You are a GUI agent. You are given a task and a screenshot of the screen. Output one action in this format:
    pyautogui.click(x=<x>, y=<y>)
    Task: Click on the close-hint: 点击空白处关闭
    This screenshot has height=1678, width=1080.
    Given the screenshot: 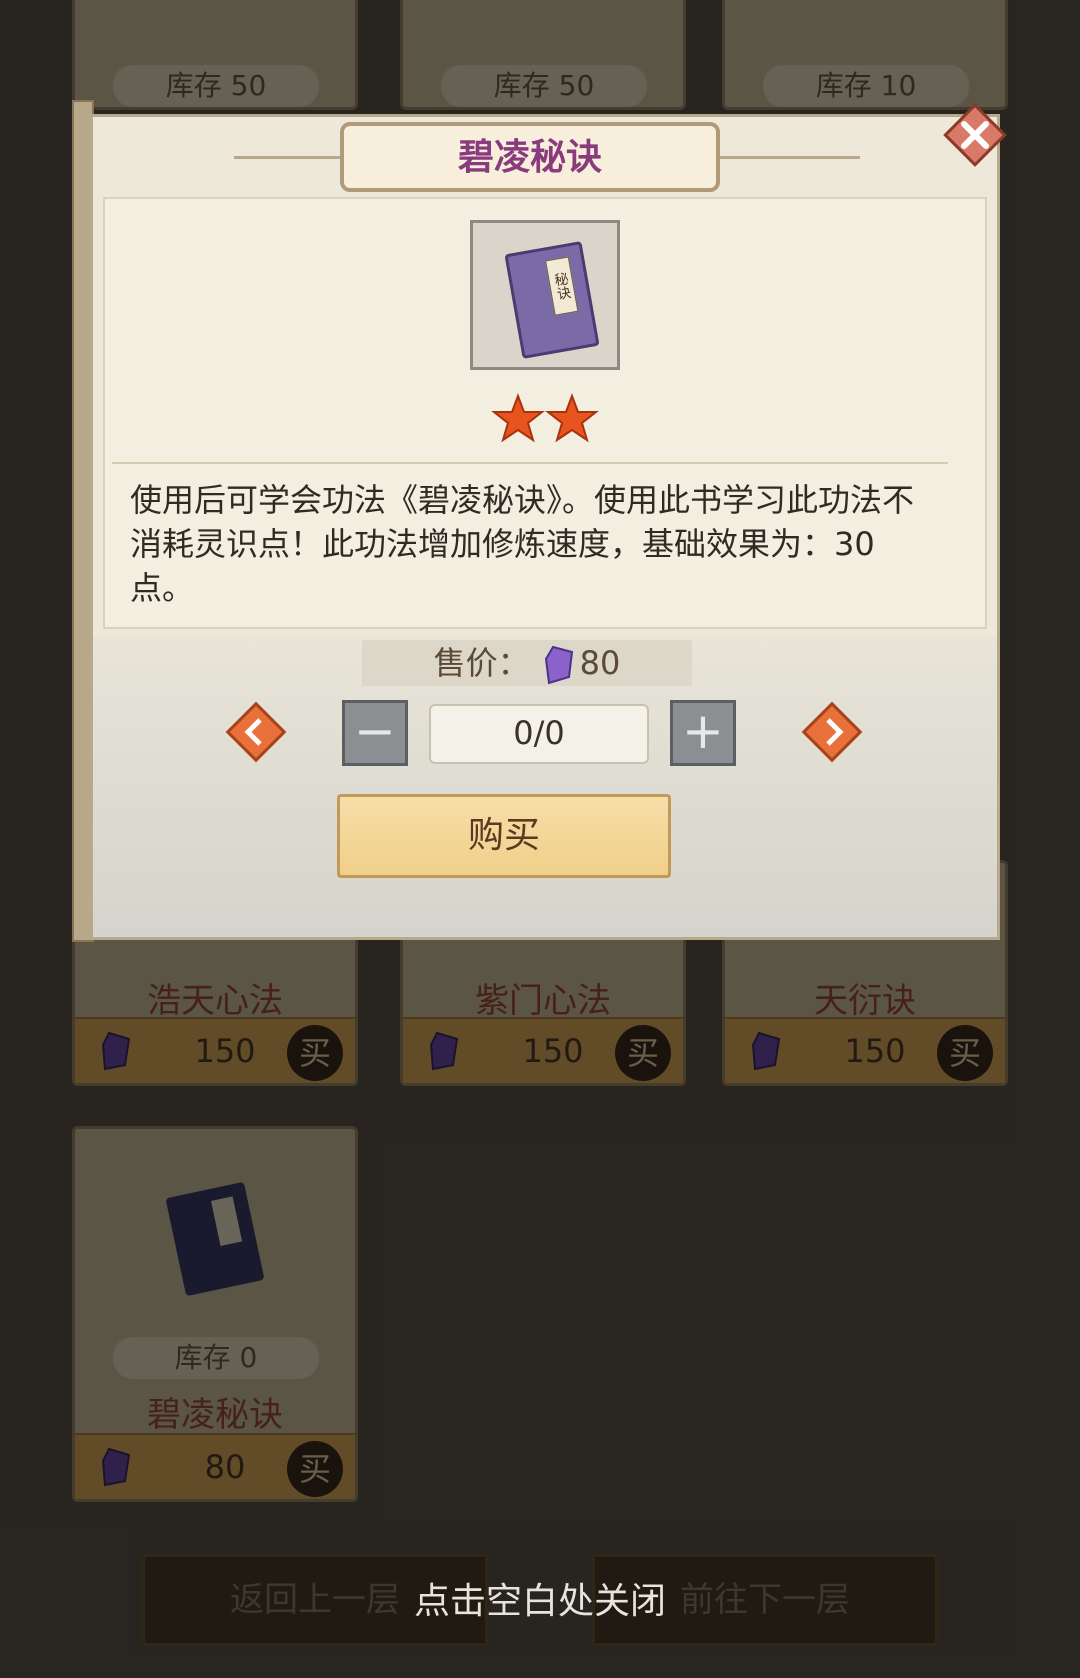 What is the action you would take?
    pyautogui.click(x=539, y=1601)
    